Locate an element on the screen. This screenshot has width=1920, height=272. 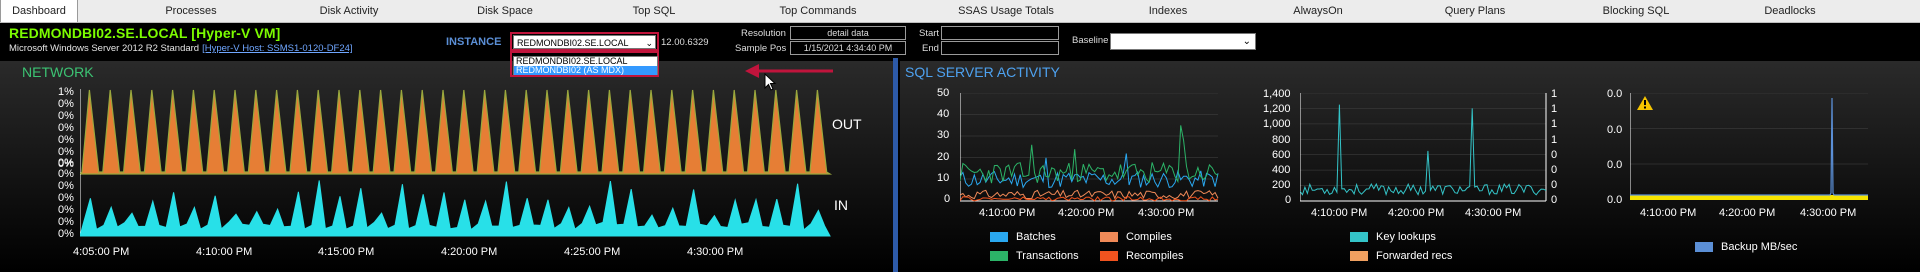
network-title: NETWORK is located at coordinates (58, 72).